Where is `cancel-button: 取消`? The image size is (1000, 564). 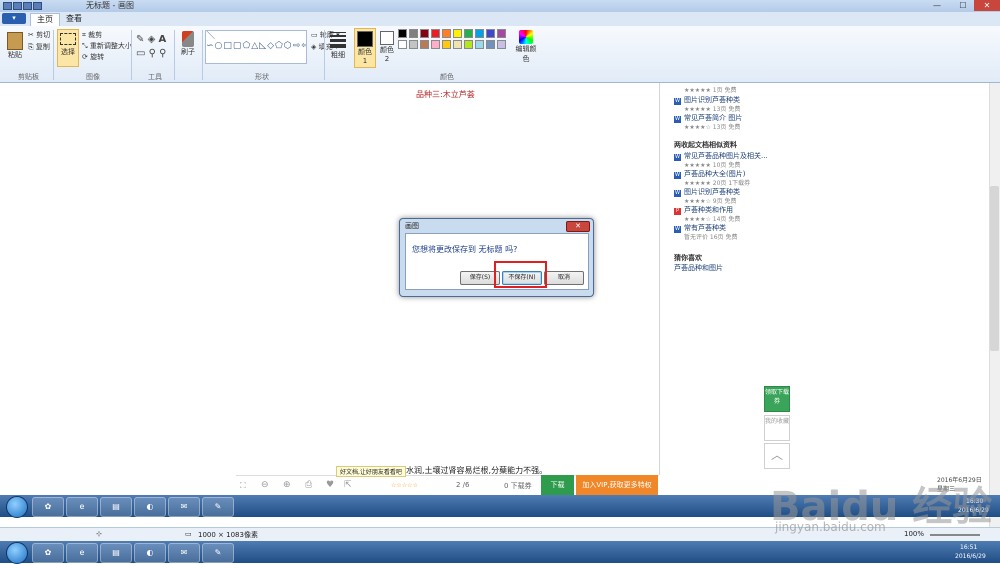 cancel-button: 取消 is located at coordinates (564, 278).